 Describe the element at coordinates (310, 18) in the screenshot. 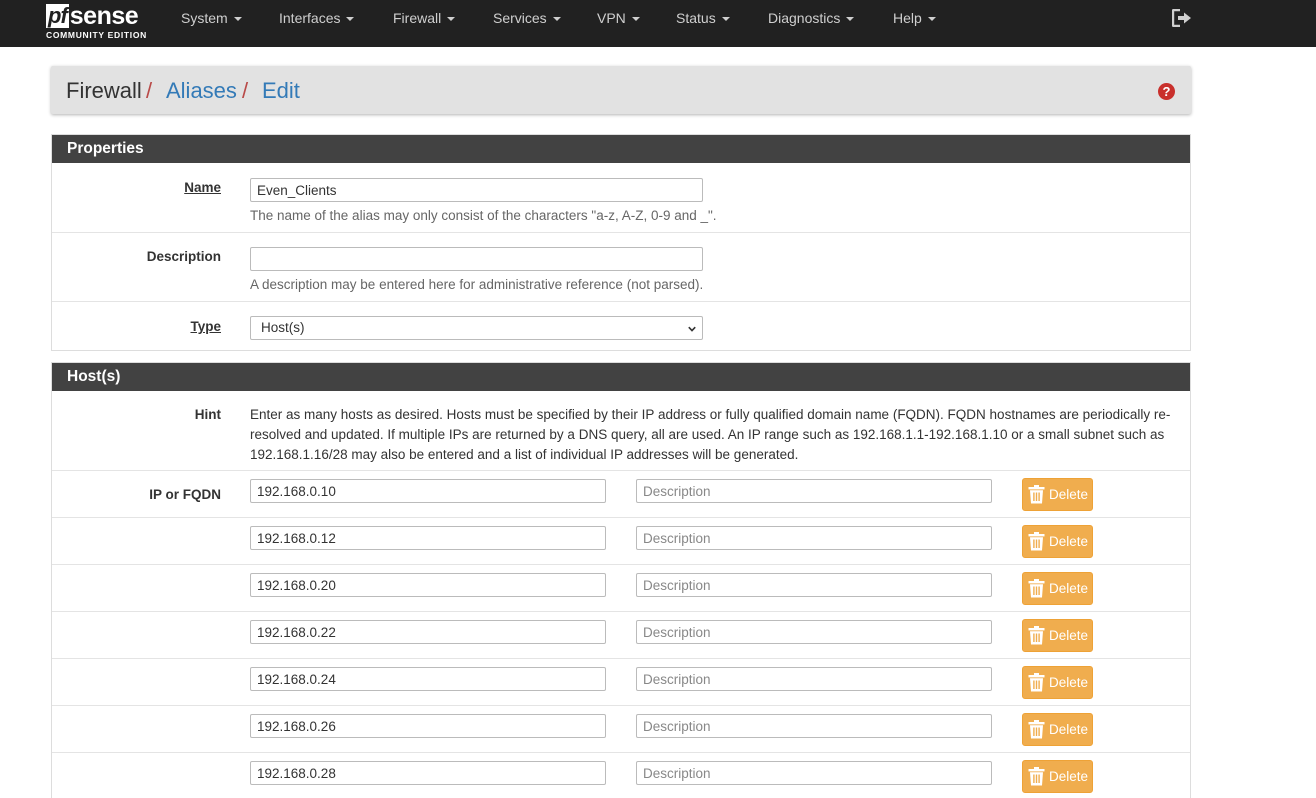

I see `nav-interfaces-label: Interfaces` at that location.